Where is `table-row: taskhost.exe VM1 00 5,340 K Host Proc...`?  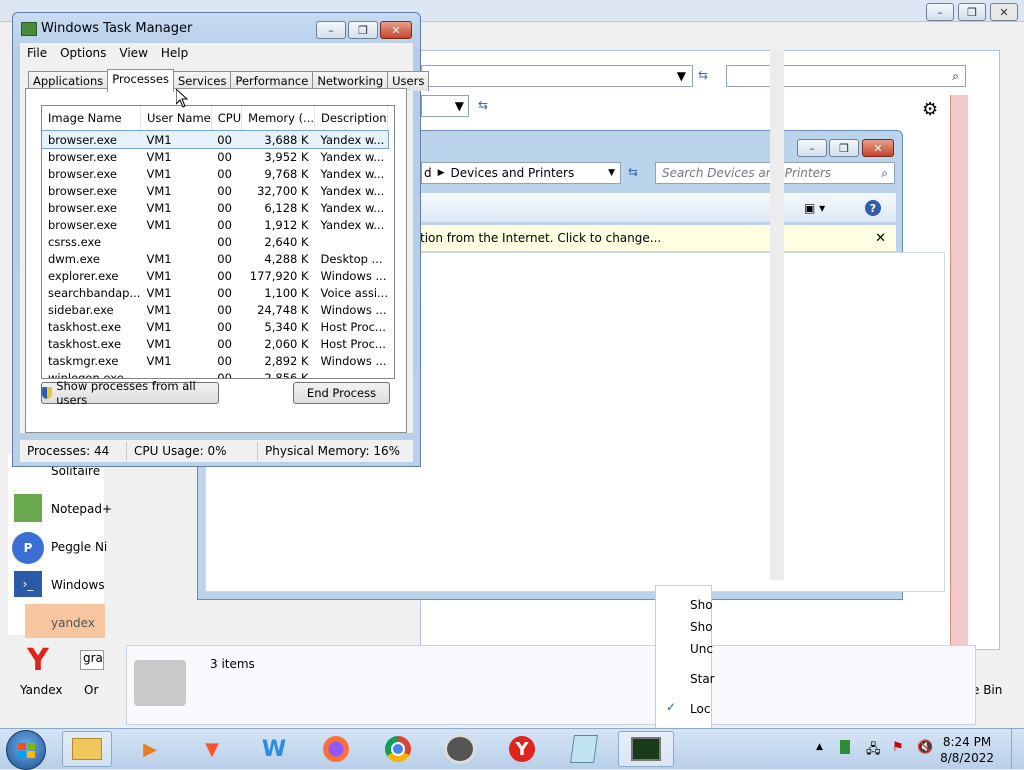 table-row: taskhost.exe VM1 00 5,340 K Host Proc... is located at coordinates (215, 326).